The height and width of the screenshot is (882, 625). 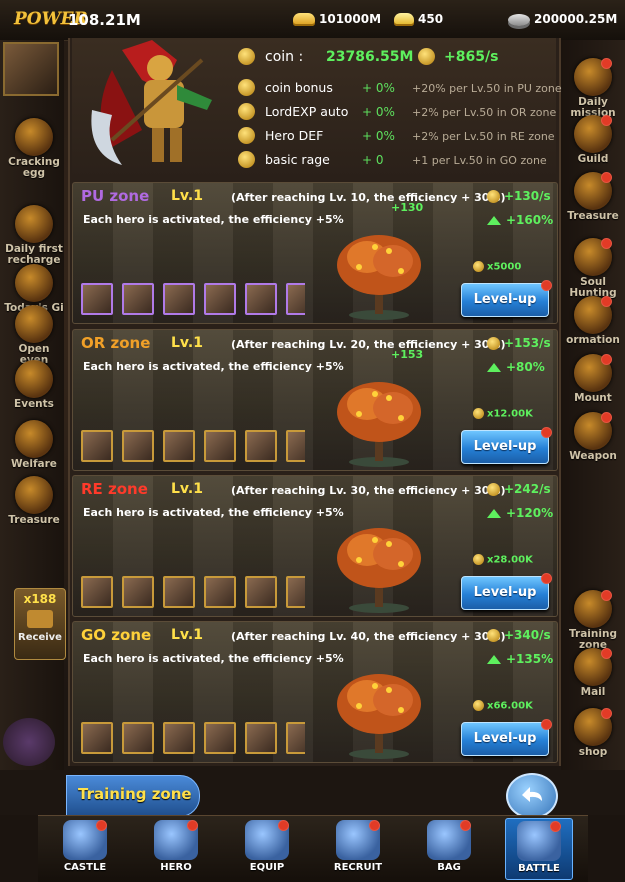 I want to click on swords-icon, so click(x=246, y=135).